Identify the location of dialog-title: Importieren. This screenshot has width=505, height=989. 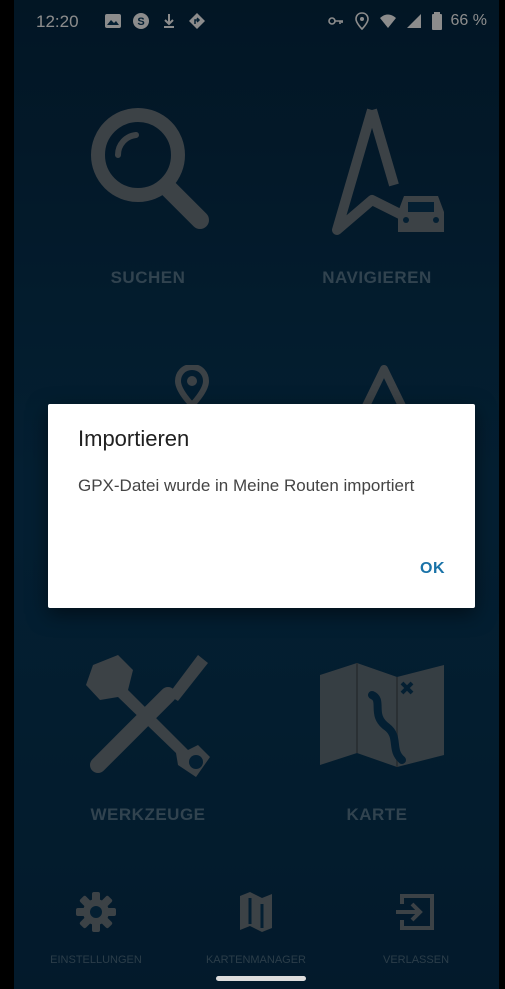
(134, 438).